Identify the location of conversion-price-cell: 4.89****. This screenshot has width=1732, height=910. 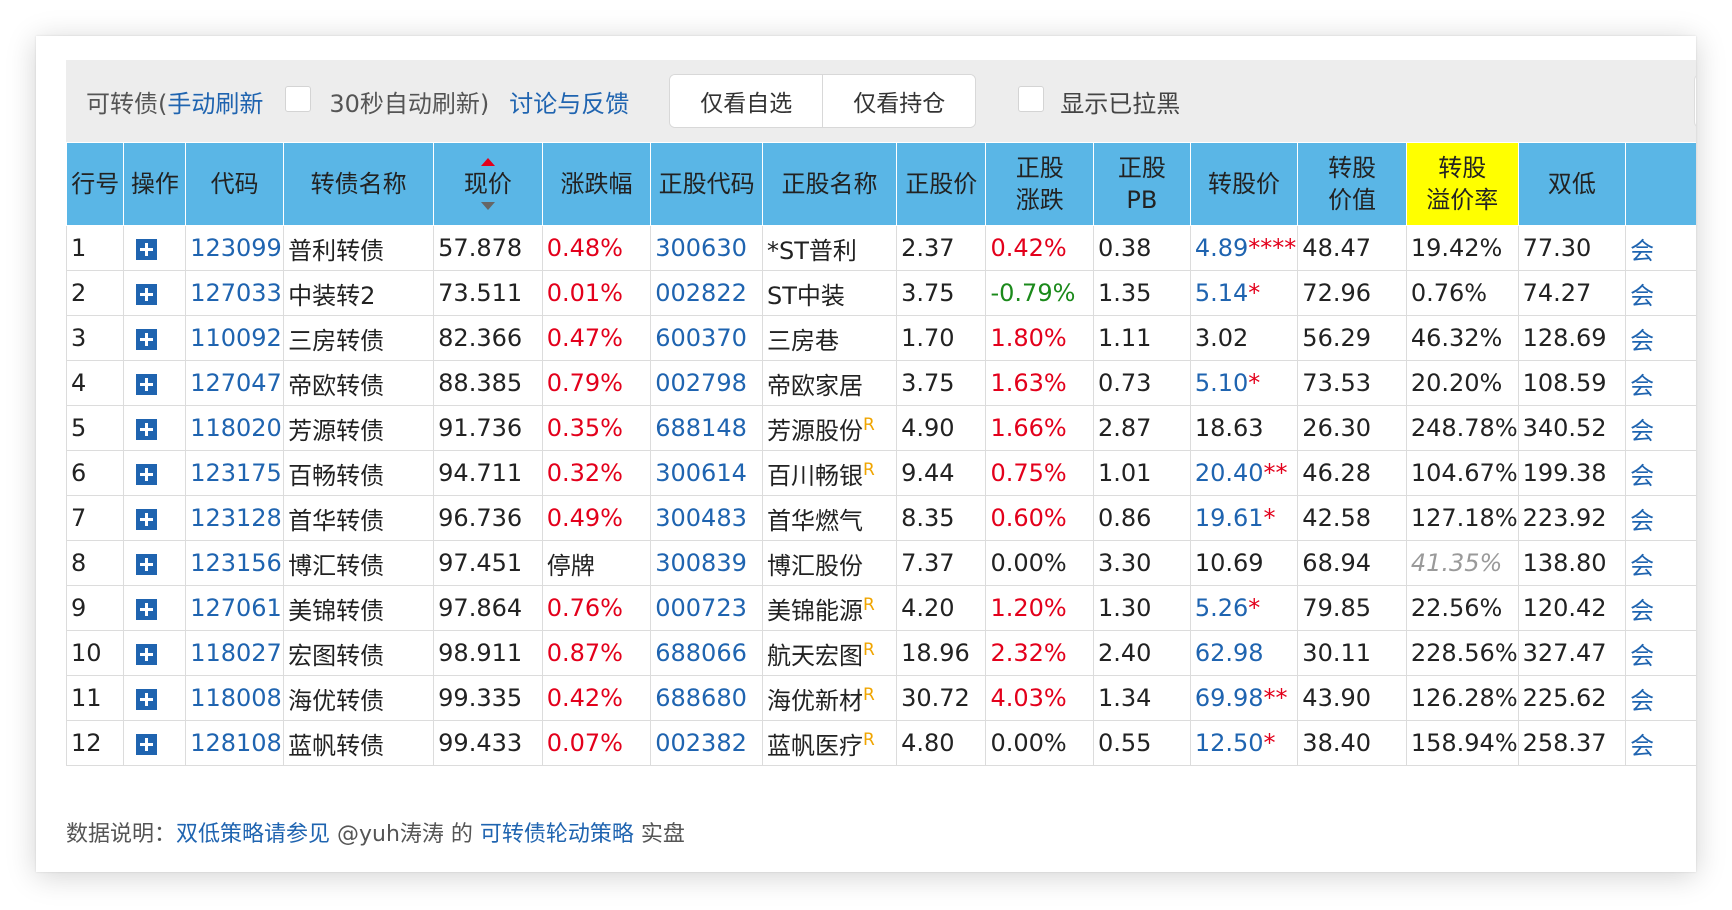
(1244, 248).